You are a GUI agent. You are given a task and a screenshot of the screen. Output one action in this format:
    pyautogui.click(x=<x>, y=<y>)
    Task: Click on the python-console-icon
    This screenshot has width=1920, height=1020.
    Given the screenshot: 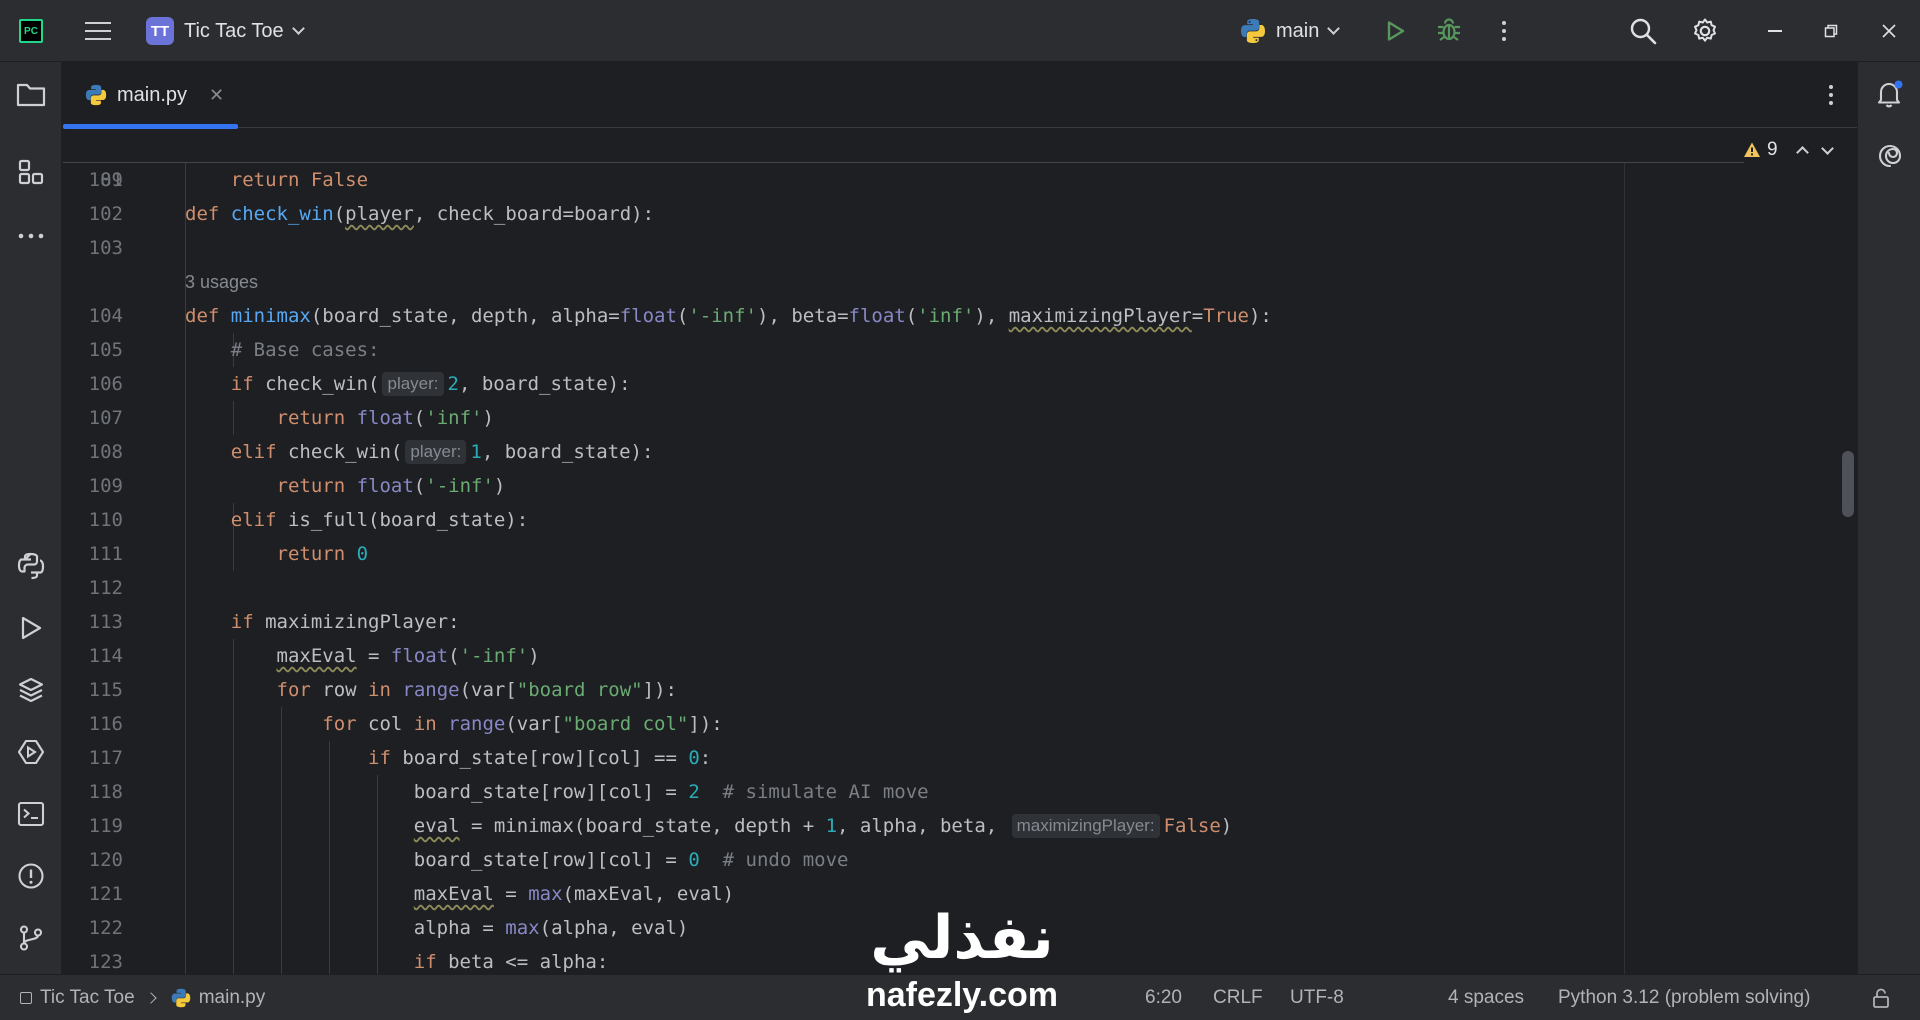 What is the action you would take?
    pyautogui.click(x=31, y=566)
    